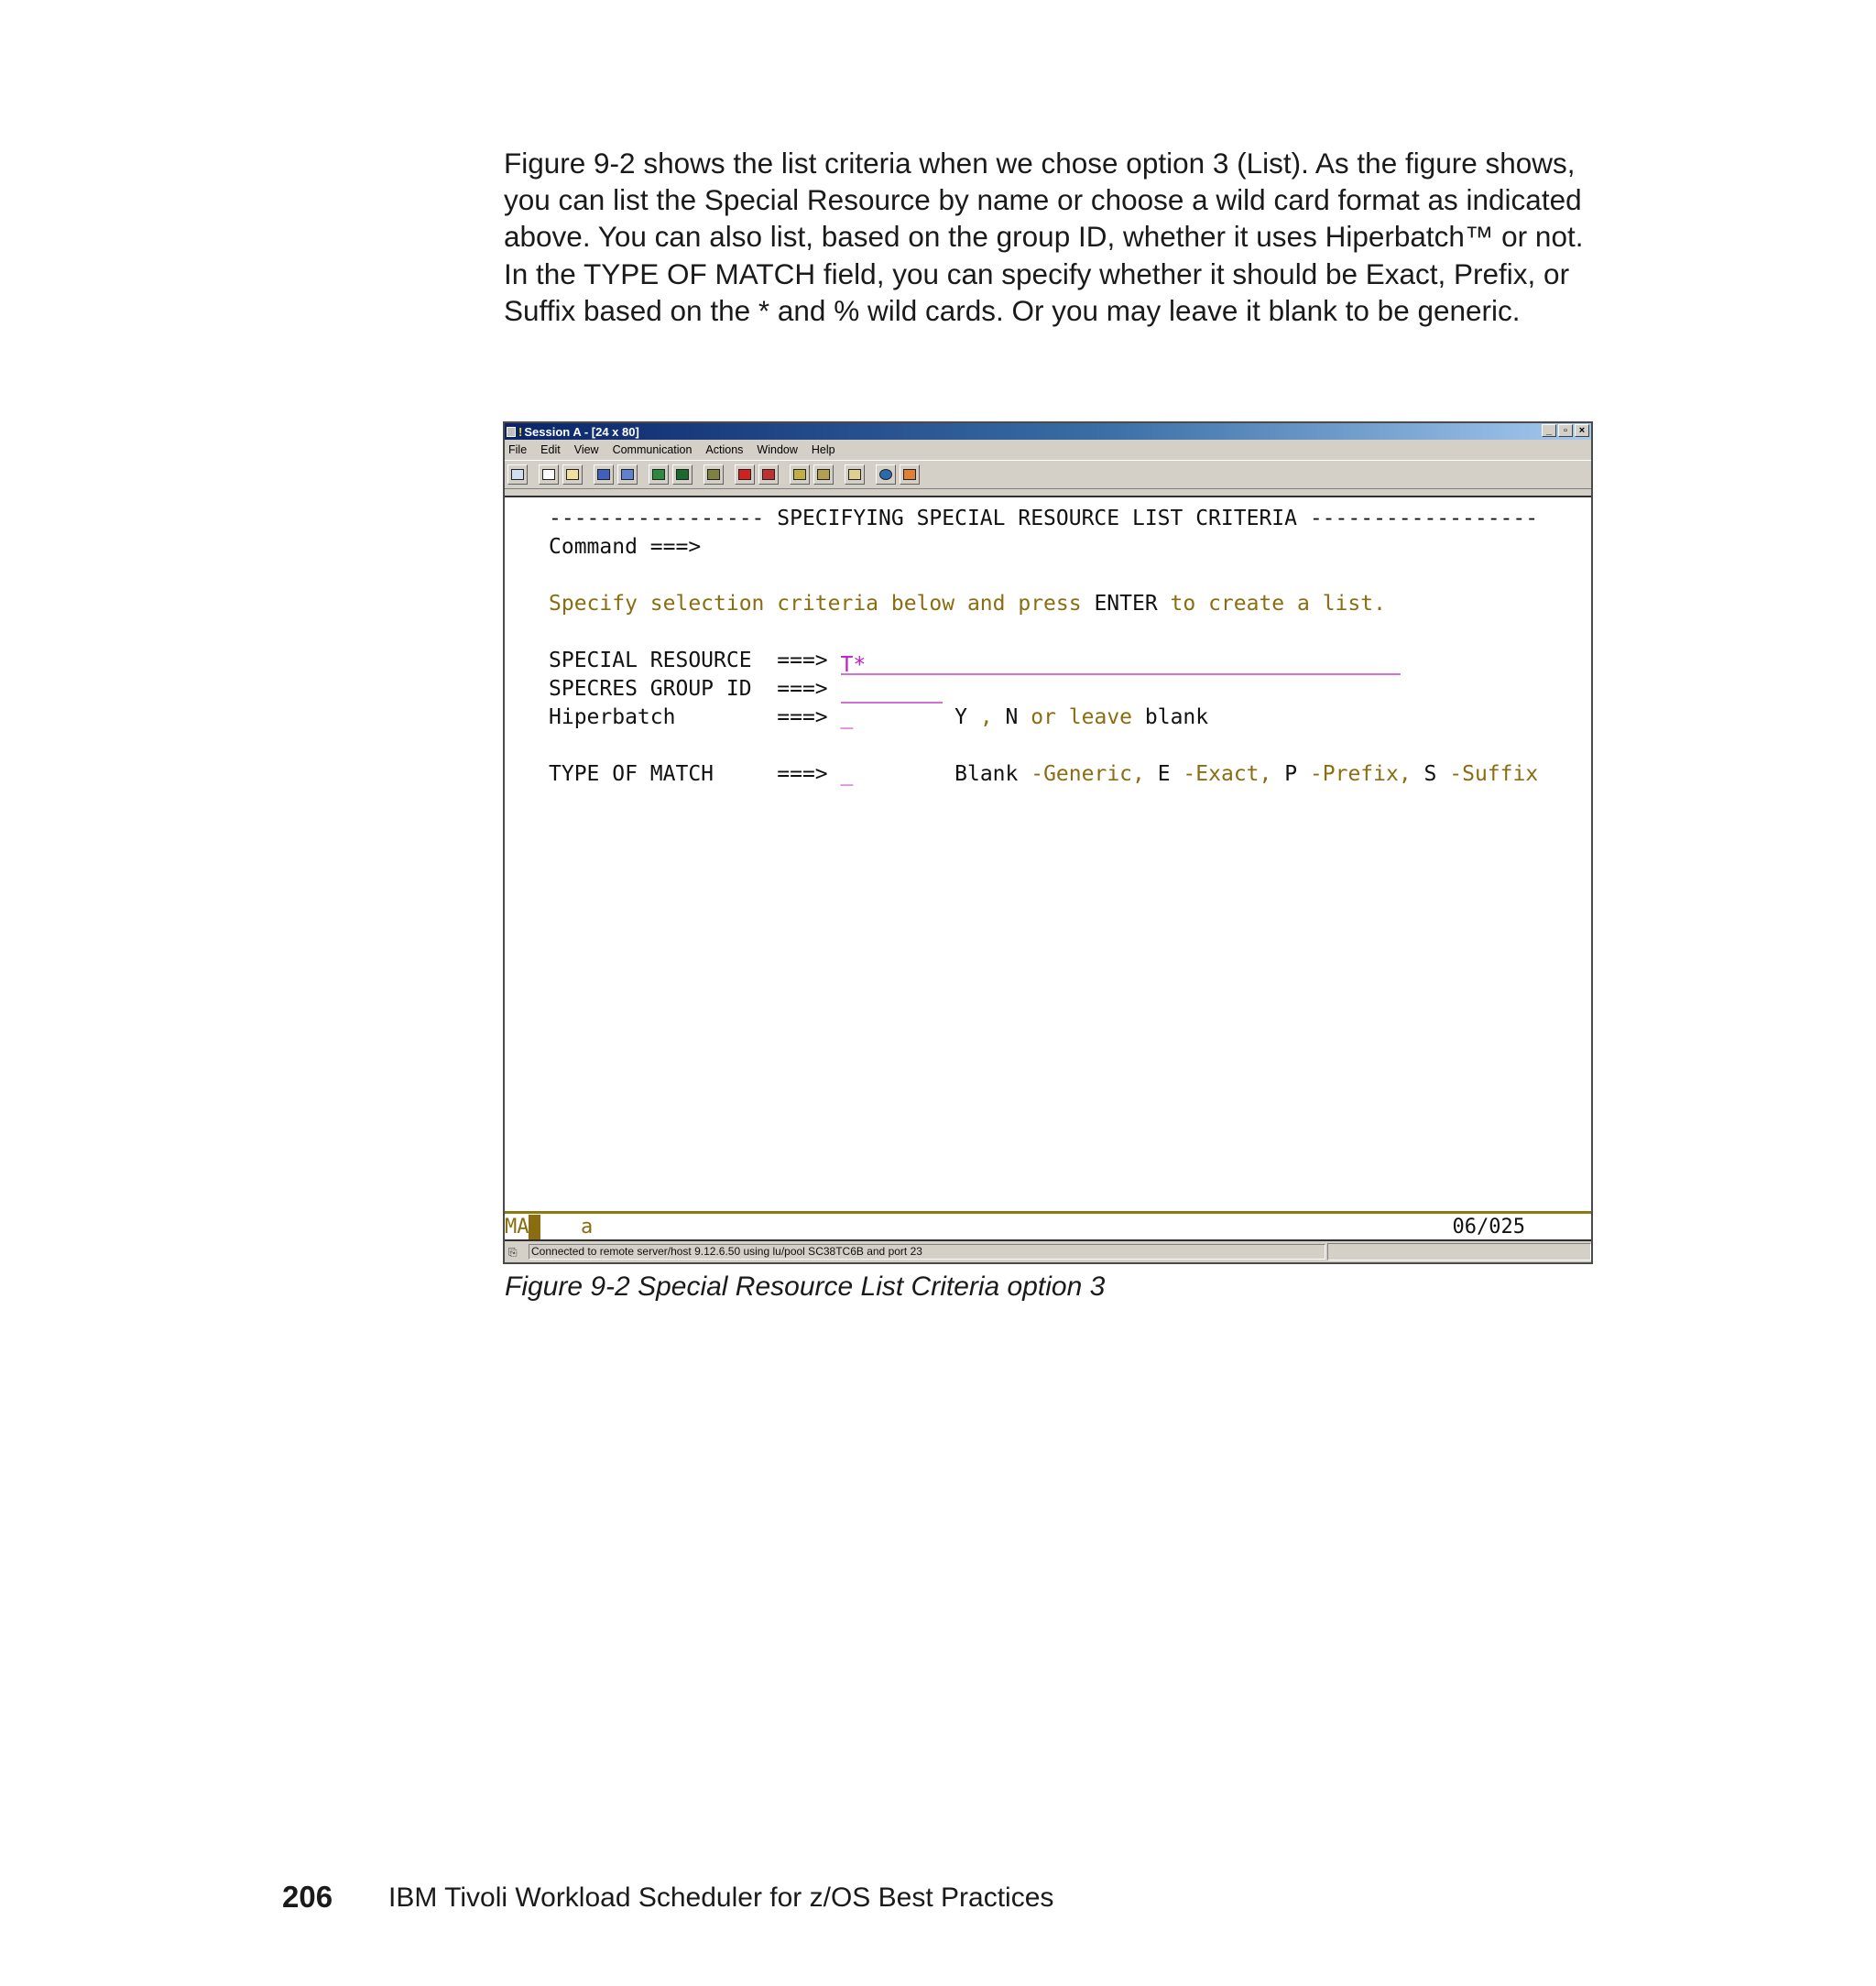 This screenshot has width=1876, height=1986. I want to click on hiperbatch-label: Hiperbatch ===>, so click(688, 717).